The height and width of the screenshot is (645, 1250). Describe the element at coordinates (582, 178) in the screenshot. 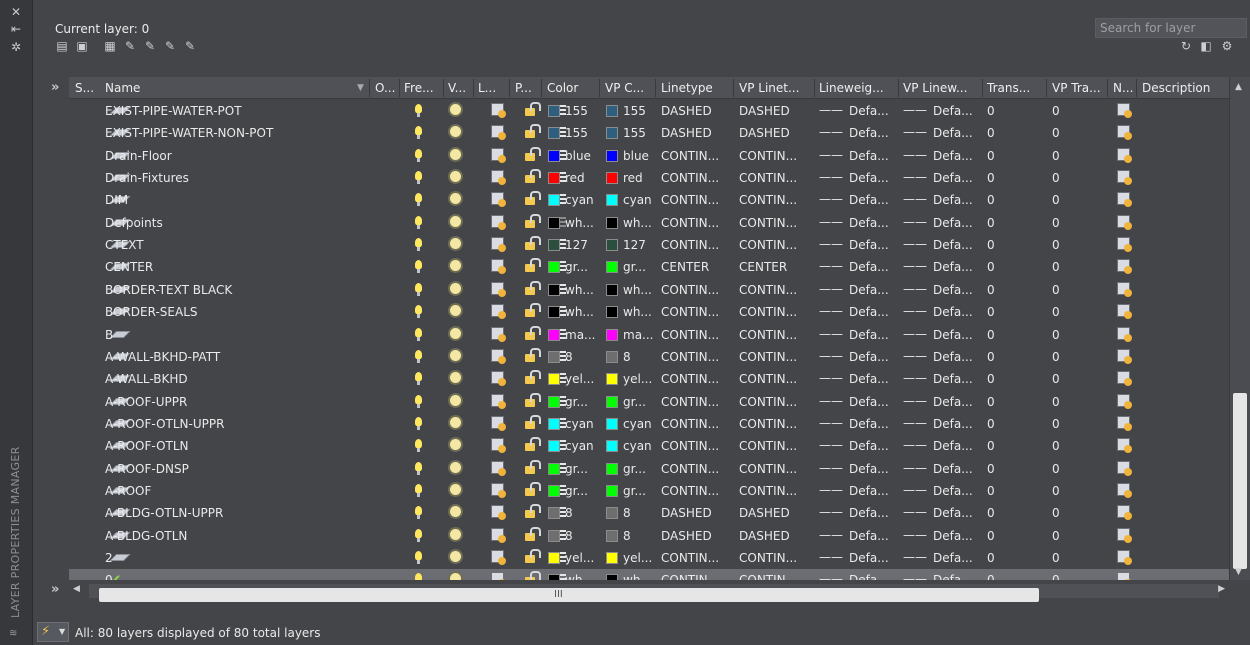

I see `layer-color: red` at that location.